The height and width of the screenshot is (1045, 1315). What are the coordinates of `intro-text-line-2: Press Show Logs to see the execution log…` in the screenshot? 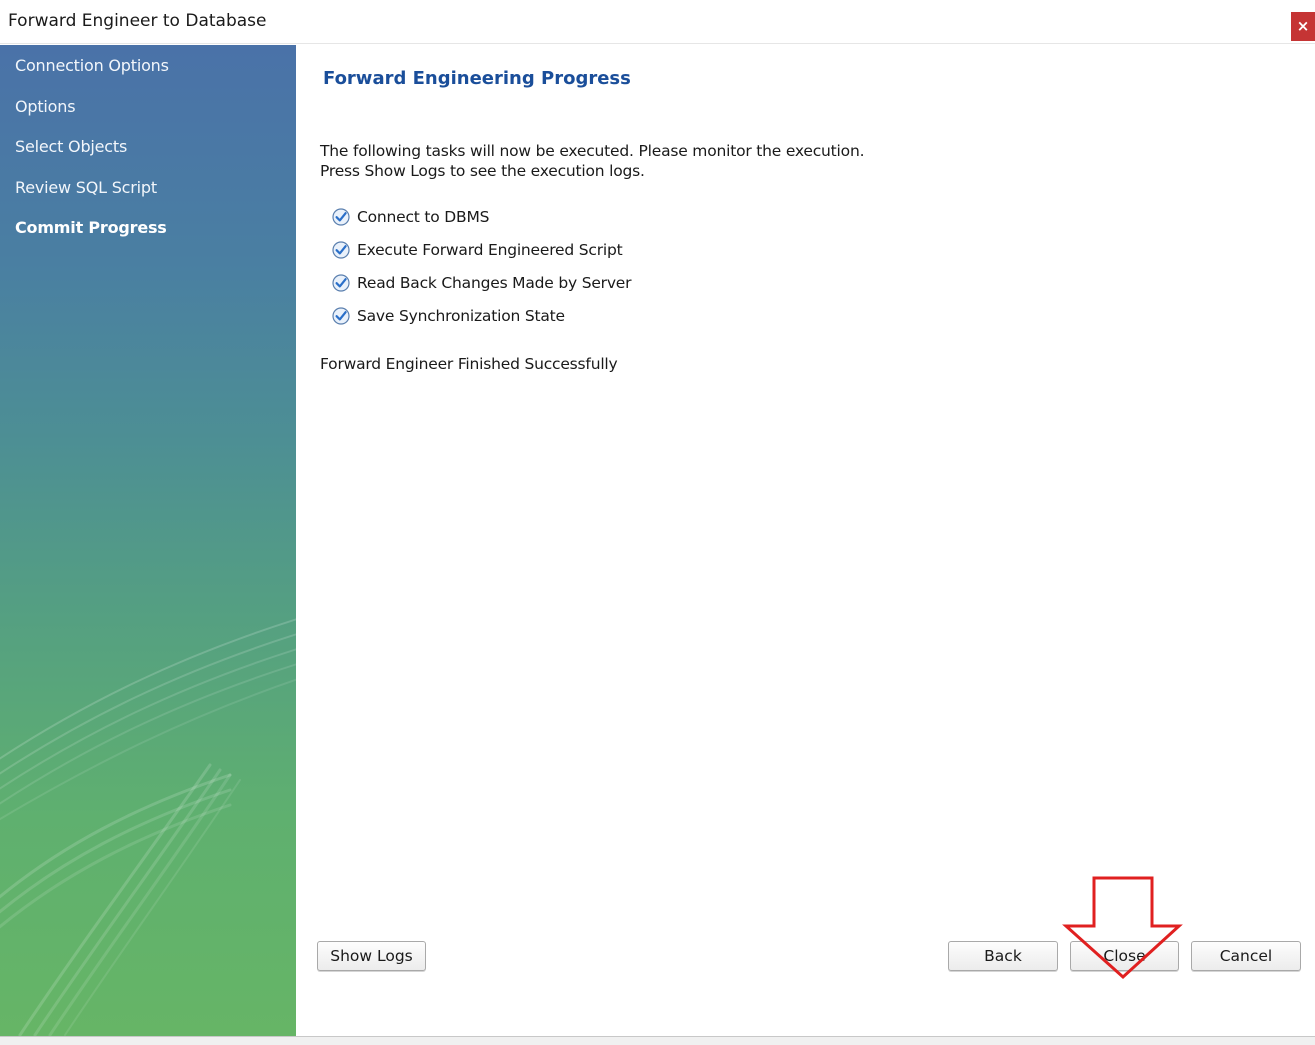 It's located at (482, 171).